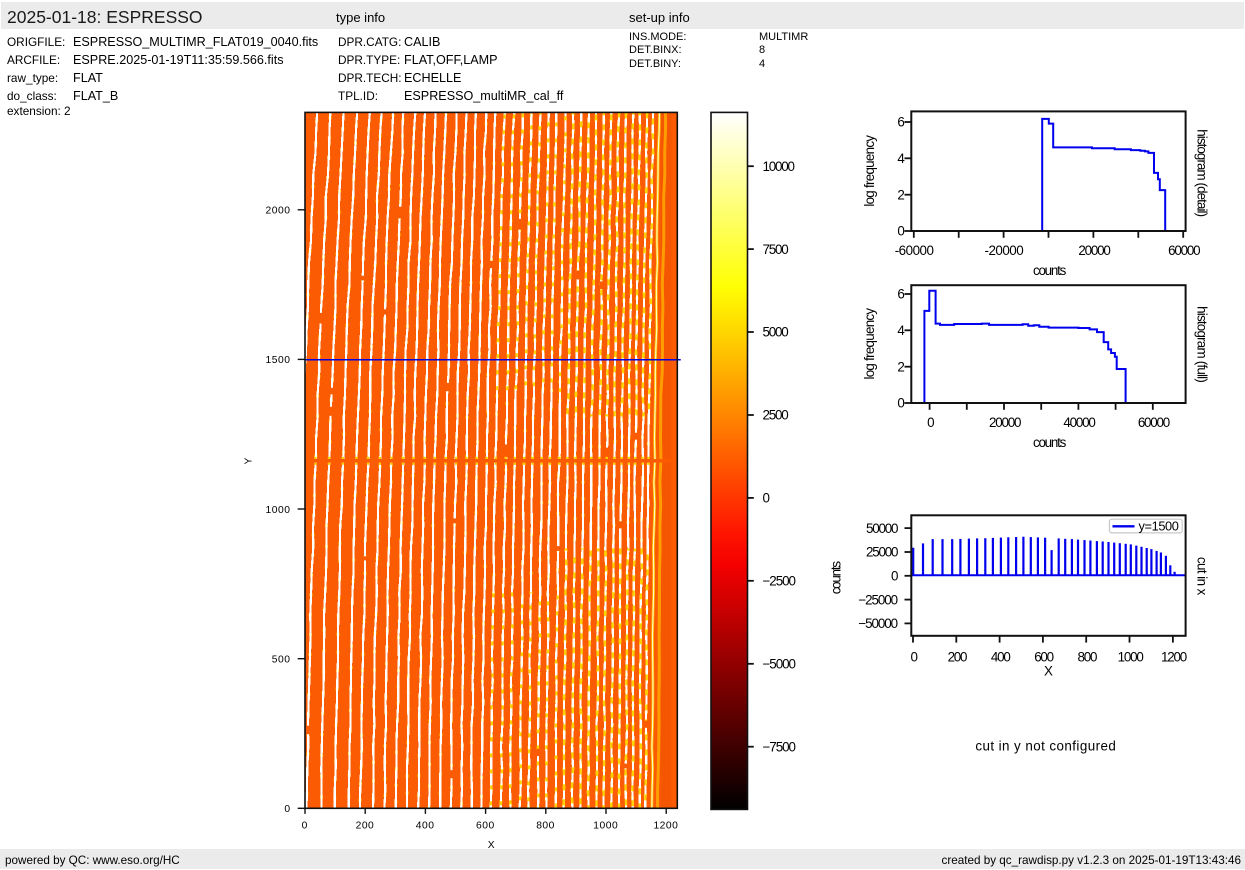 The width and height of the screenshot is (1245, 870). I want to click on svg-text: -60000, so click(914, 250).